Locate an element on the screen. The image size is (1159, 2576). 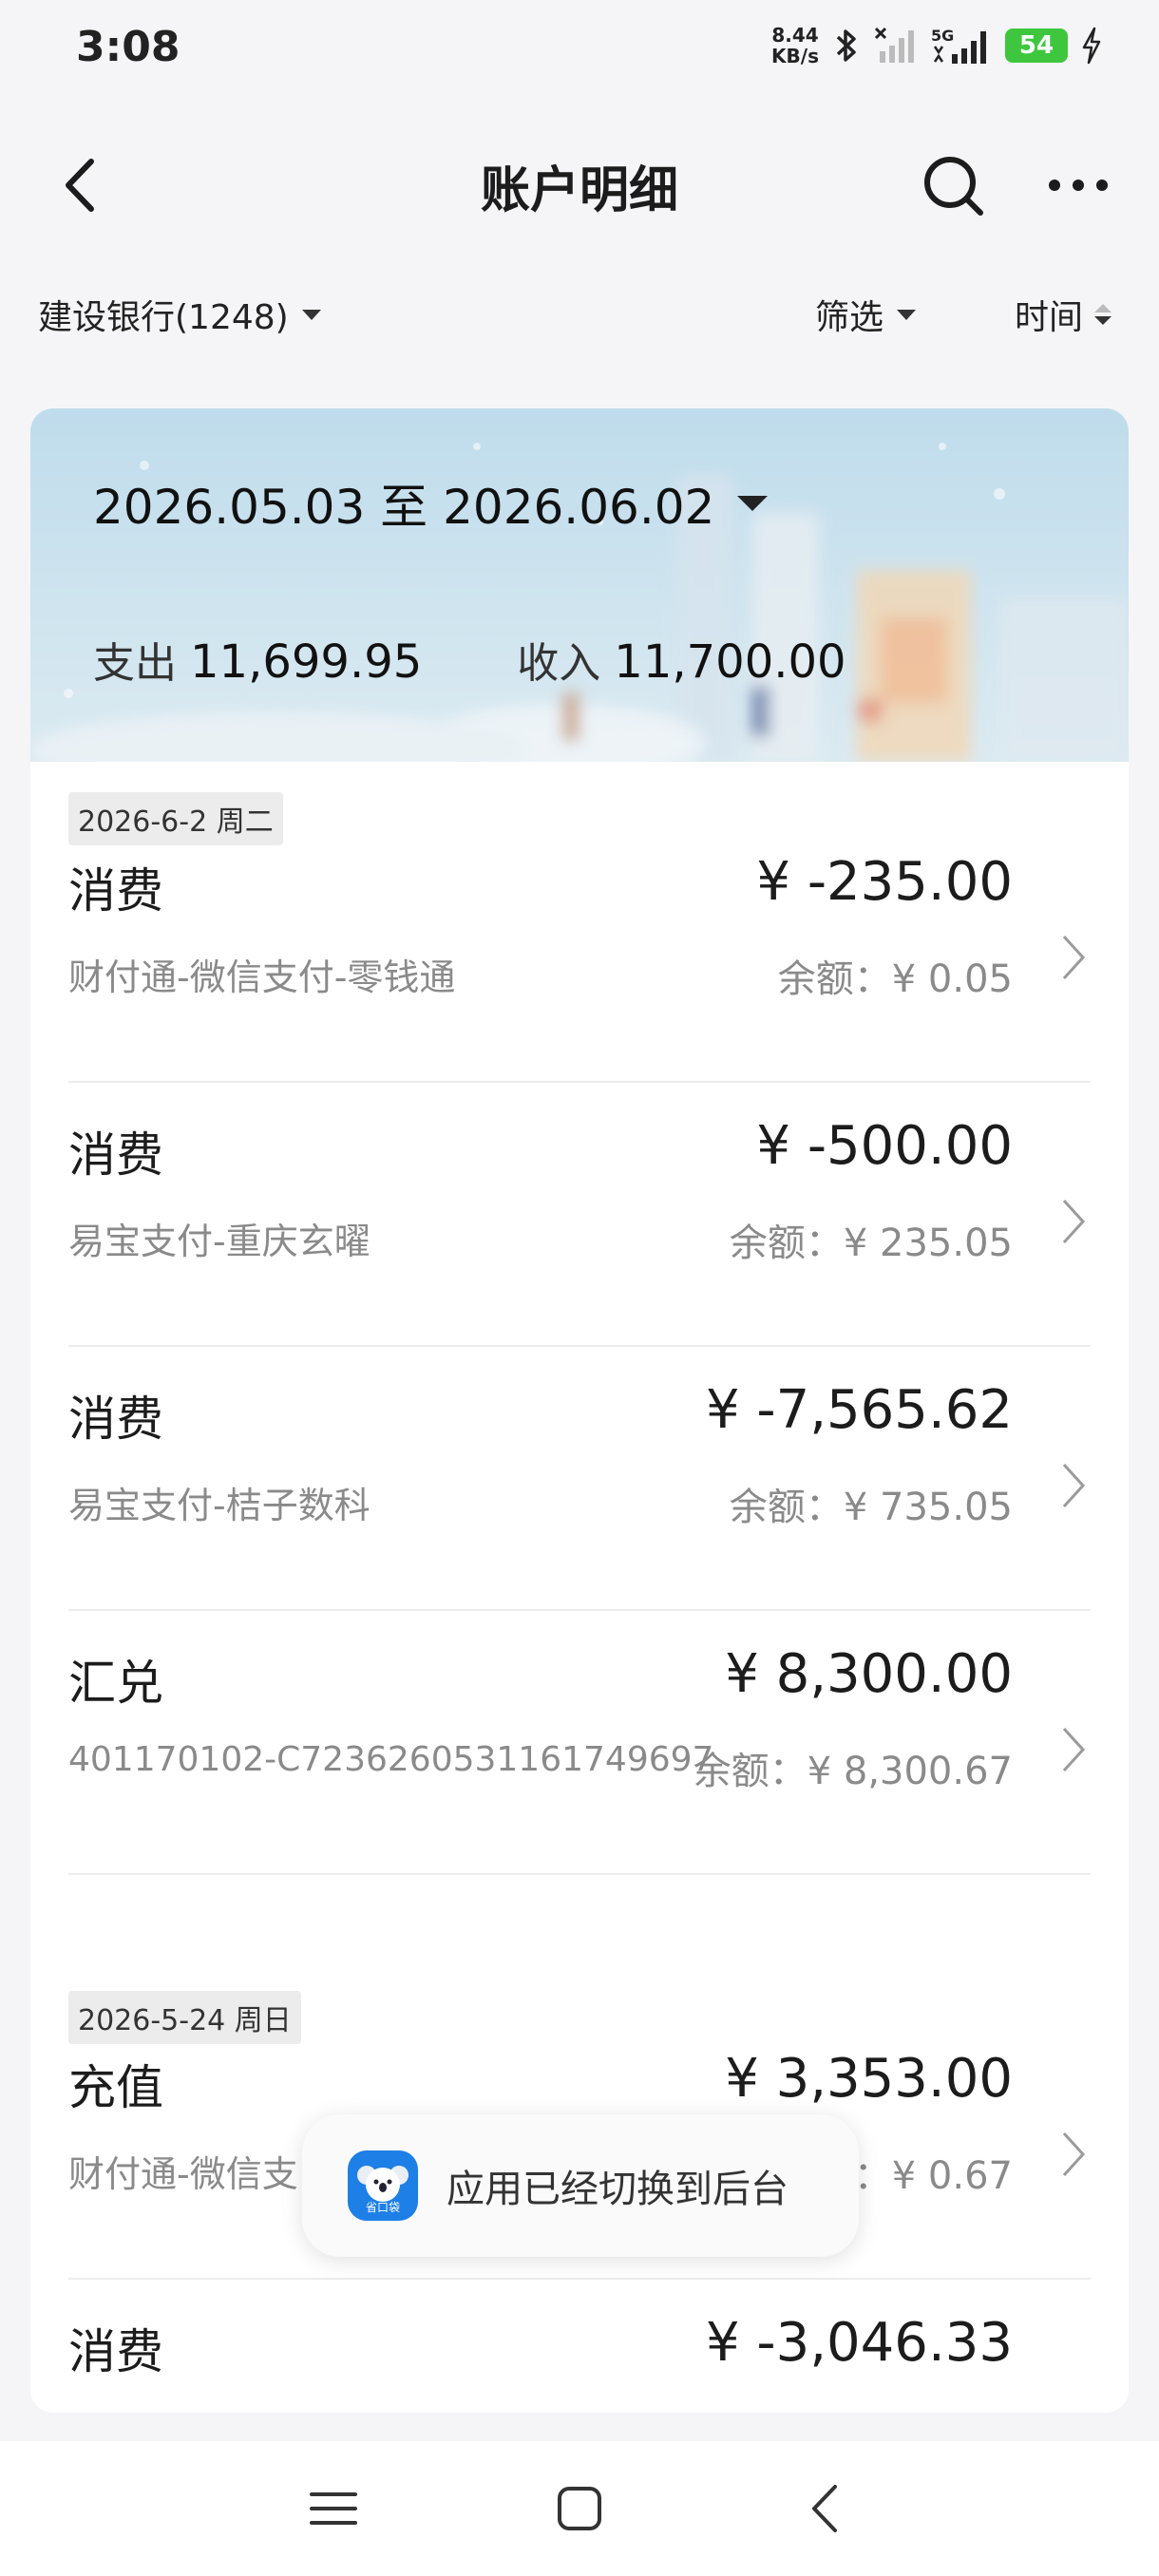
filter-dropdown: 筛选 is located at coordinates (866, 314).